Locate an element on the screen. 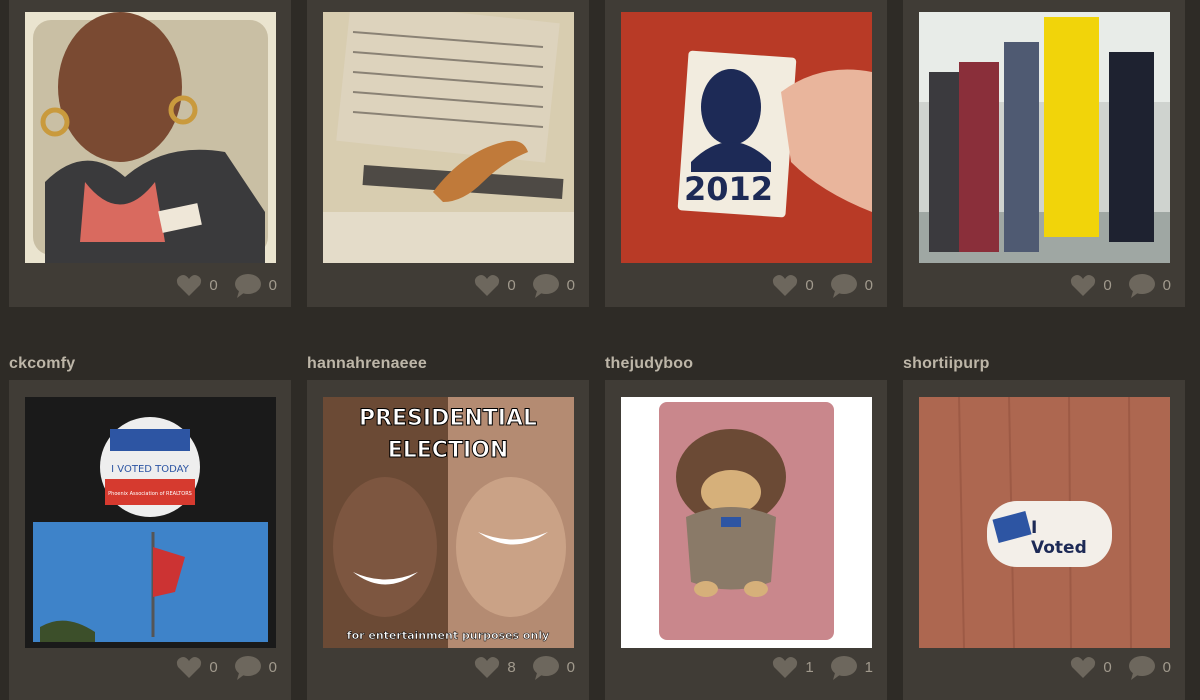 The height and width of the screenshot is (700, 1200). username-link: shortiipurp is located at coordinates (946, 364).